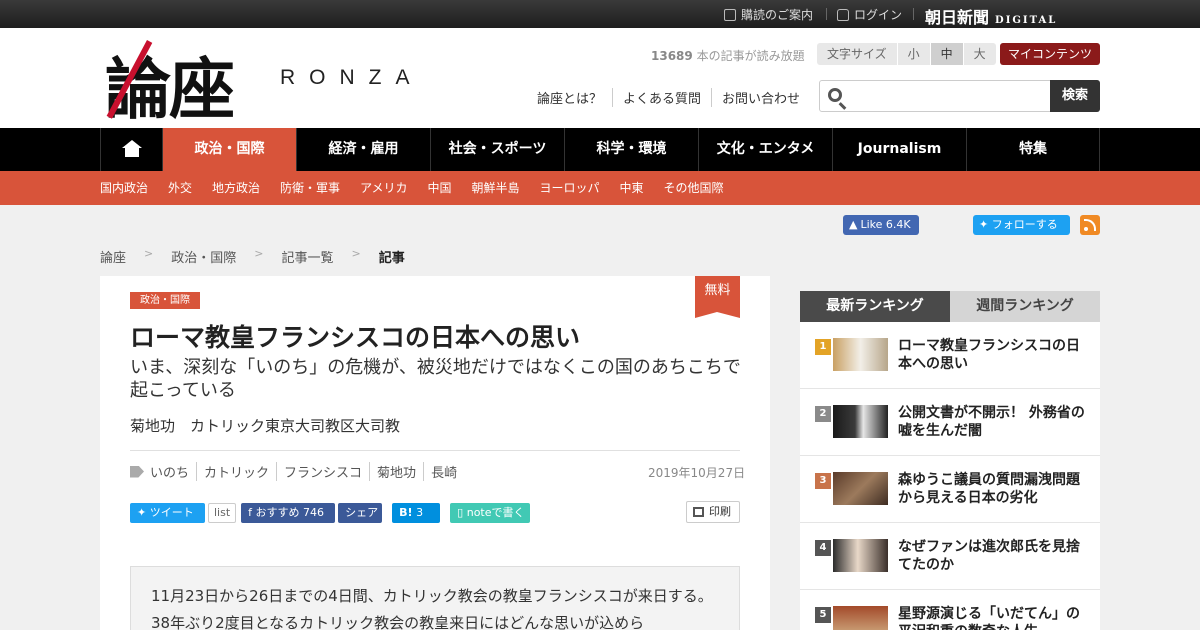  I want to click on breadcrumb-current: 記事, so click(391, 258).